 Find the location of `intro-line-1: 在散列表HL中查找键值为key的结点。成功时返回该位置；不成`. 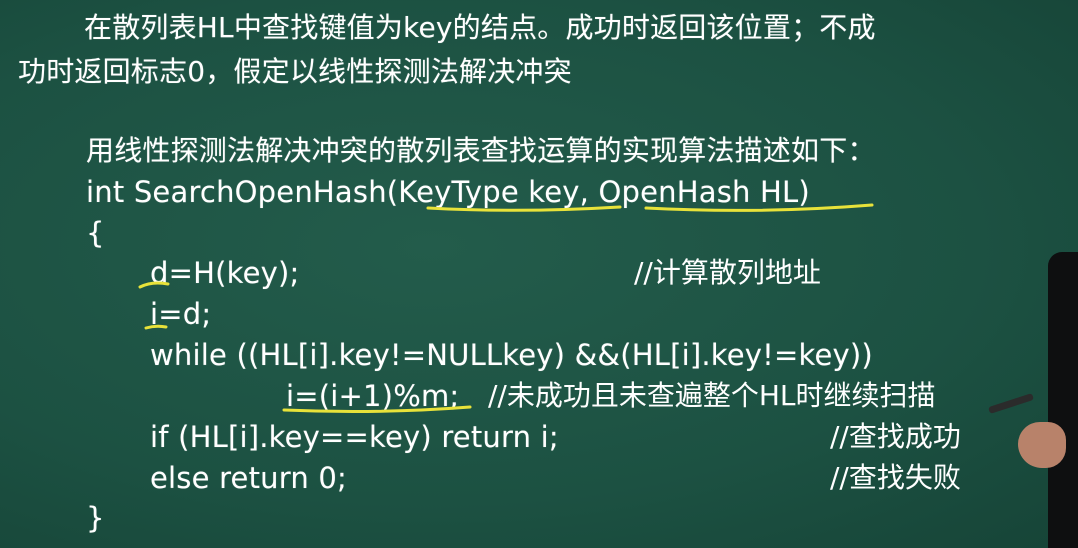

intro-line-1: 在散列表HL中查找键值为key的结点。成功时返回该位置；不成 is located at coordinates (480, 27).